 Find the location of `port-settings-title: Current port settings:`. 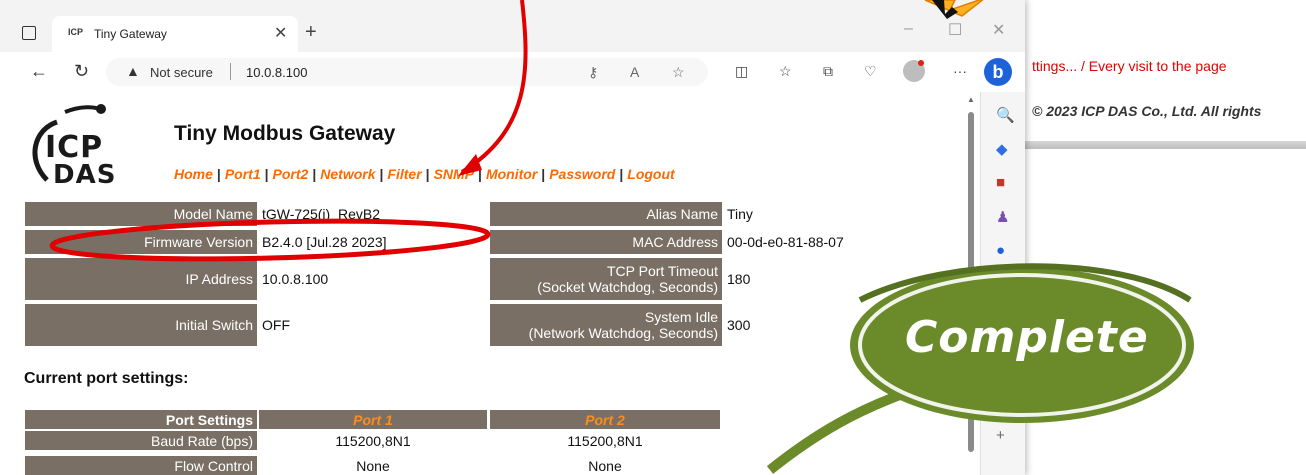

port-settings-title: Current port settings: is located at coordinates (106, 378).